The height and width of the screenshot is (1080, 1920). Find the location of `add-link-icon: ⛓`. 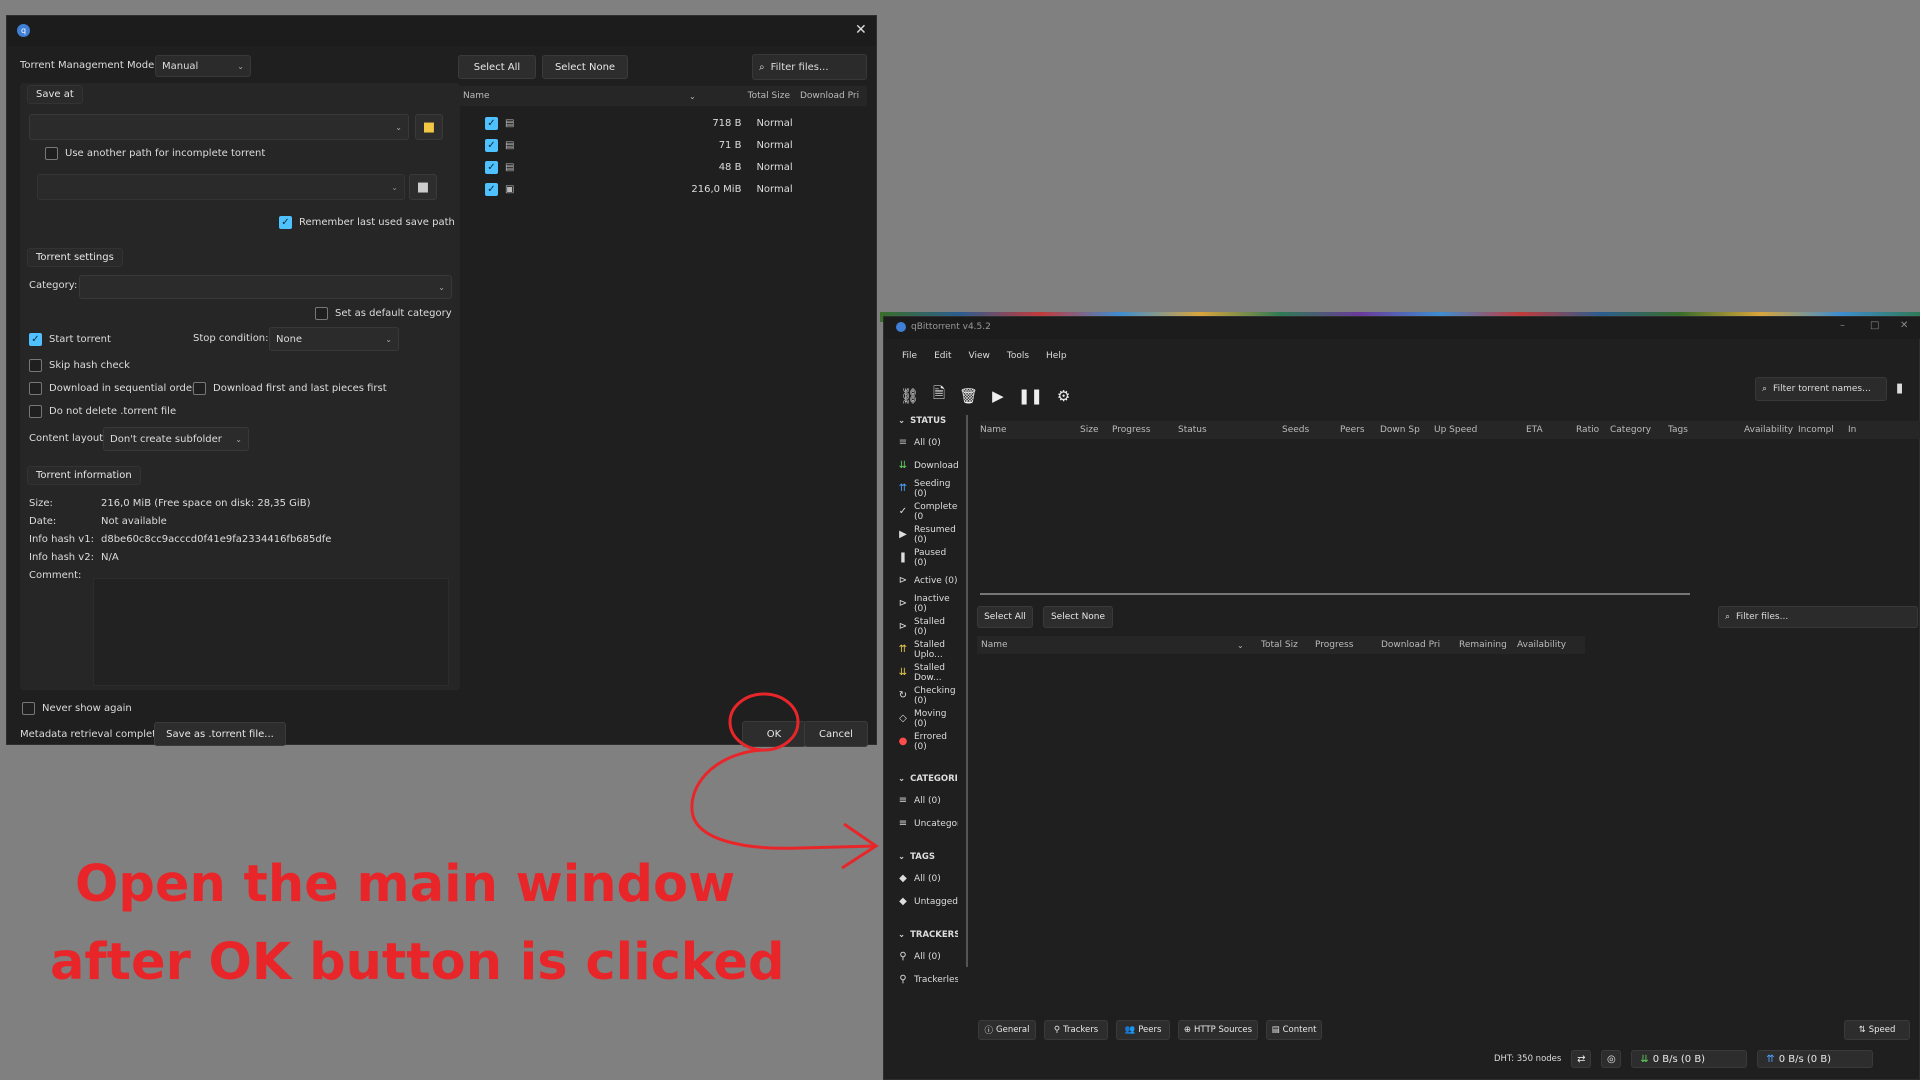

add-link-icon: ⛓ is located at coordinates (909, 396).